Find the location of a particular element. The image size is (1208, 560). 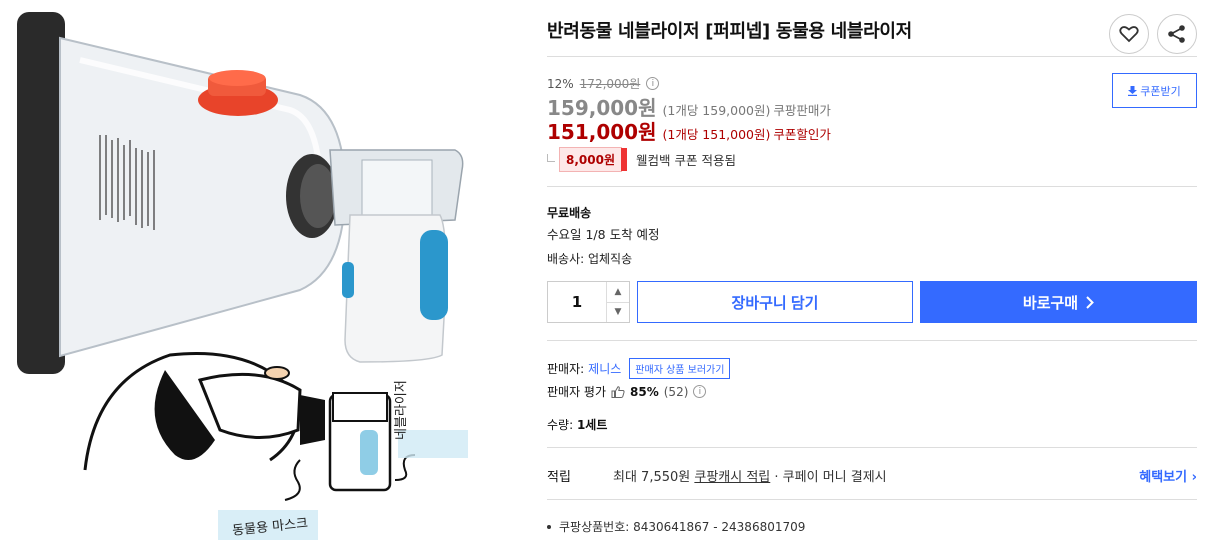

discount-line: 12% 172,000원 i is located at coordinates (603, 83).